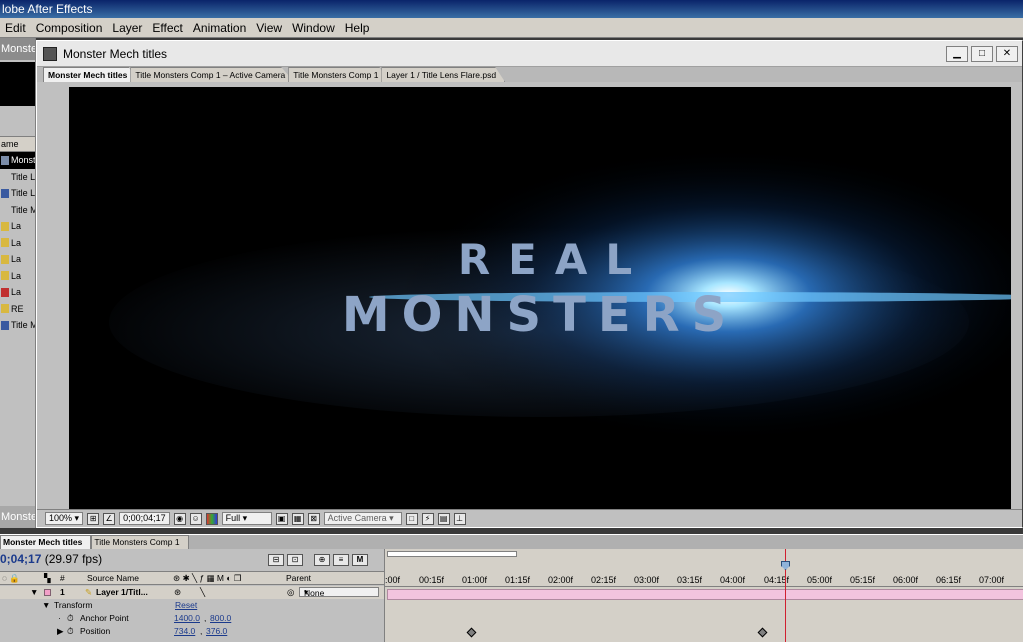  What do you see at coordinates (290, 592) in the screenshot?
I see `parent-pickwhip-icon: ◎` at bounding box center [290, 592].